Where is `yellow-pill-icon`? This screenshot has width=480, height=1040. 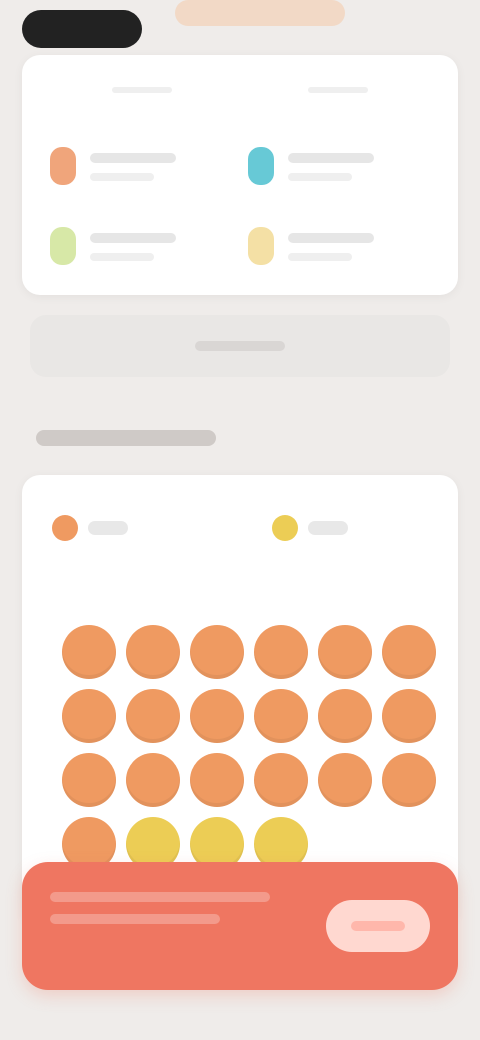
yellow-pill-icon is located at coordinates (261, 246).